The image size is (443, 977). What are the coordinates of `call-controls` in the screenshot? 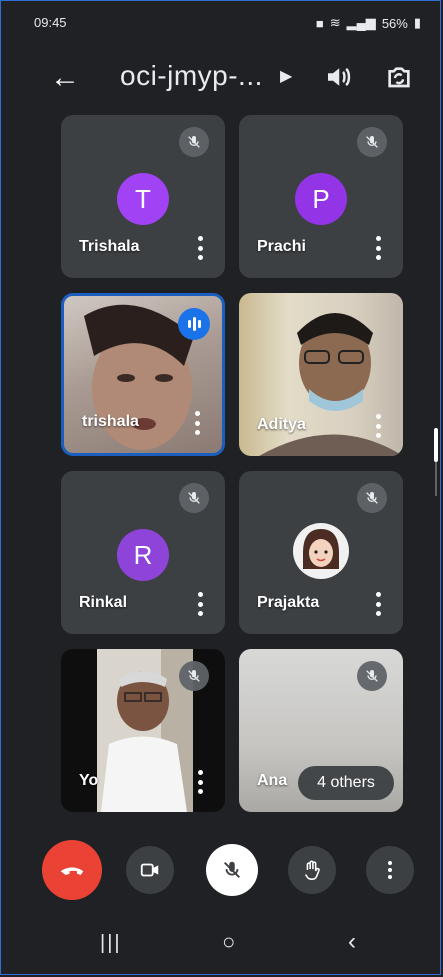 It's located at (221, 871).